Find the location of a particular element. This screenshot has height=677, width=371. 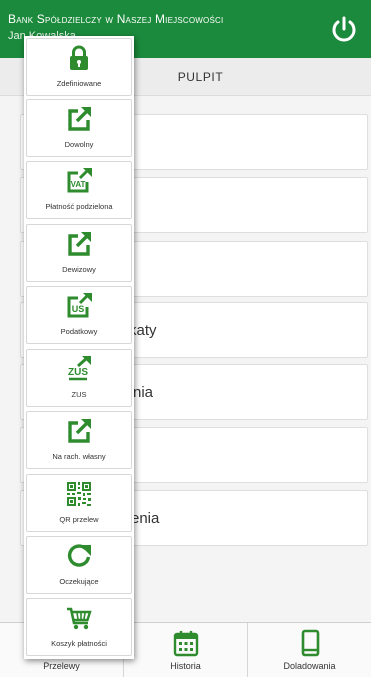

svg-text: US is located at coordinates (78, 309).